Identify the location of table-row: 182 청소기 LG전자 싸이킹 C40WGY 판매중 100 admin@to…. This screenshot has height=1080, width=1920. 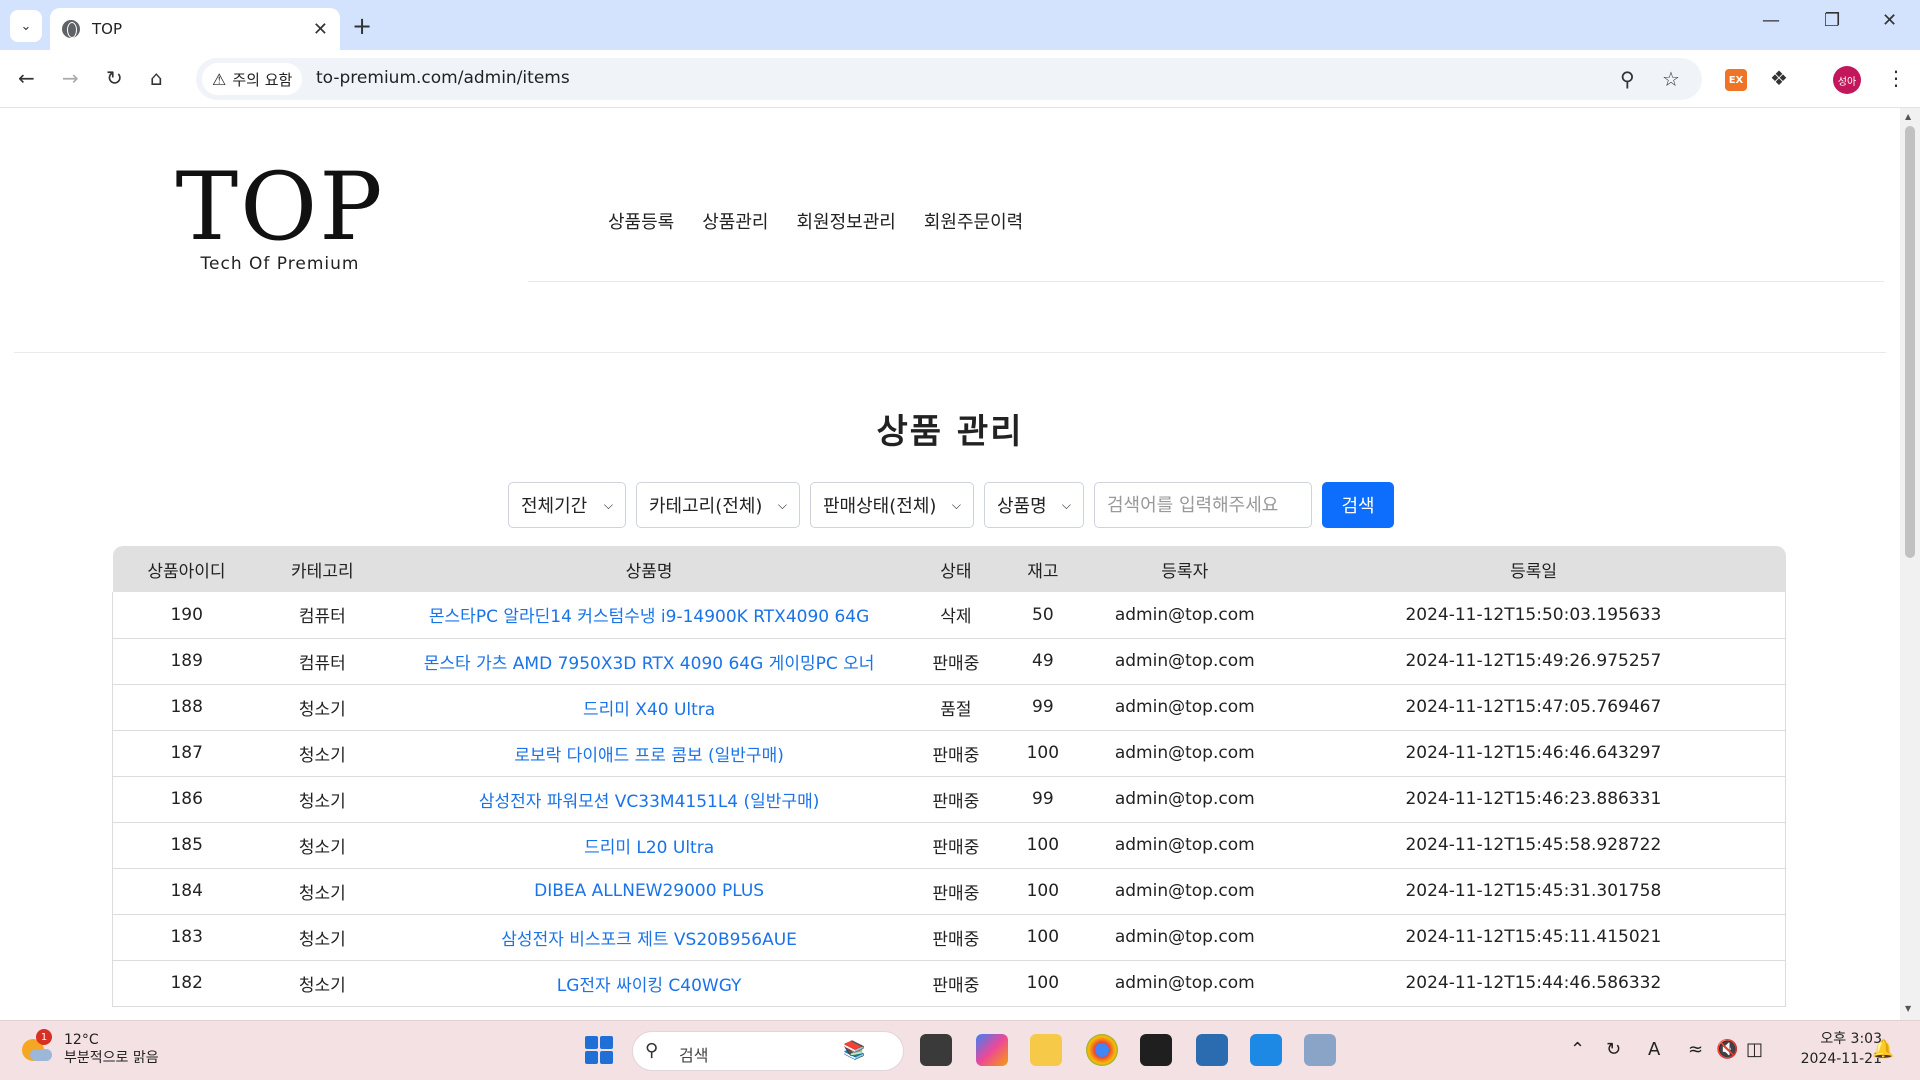
(949, 983).